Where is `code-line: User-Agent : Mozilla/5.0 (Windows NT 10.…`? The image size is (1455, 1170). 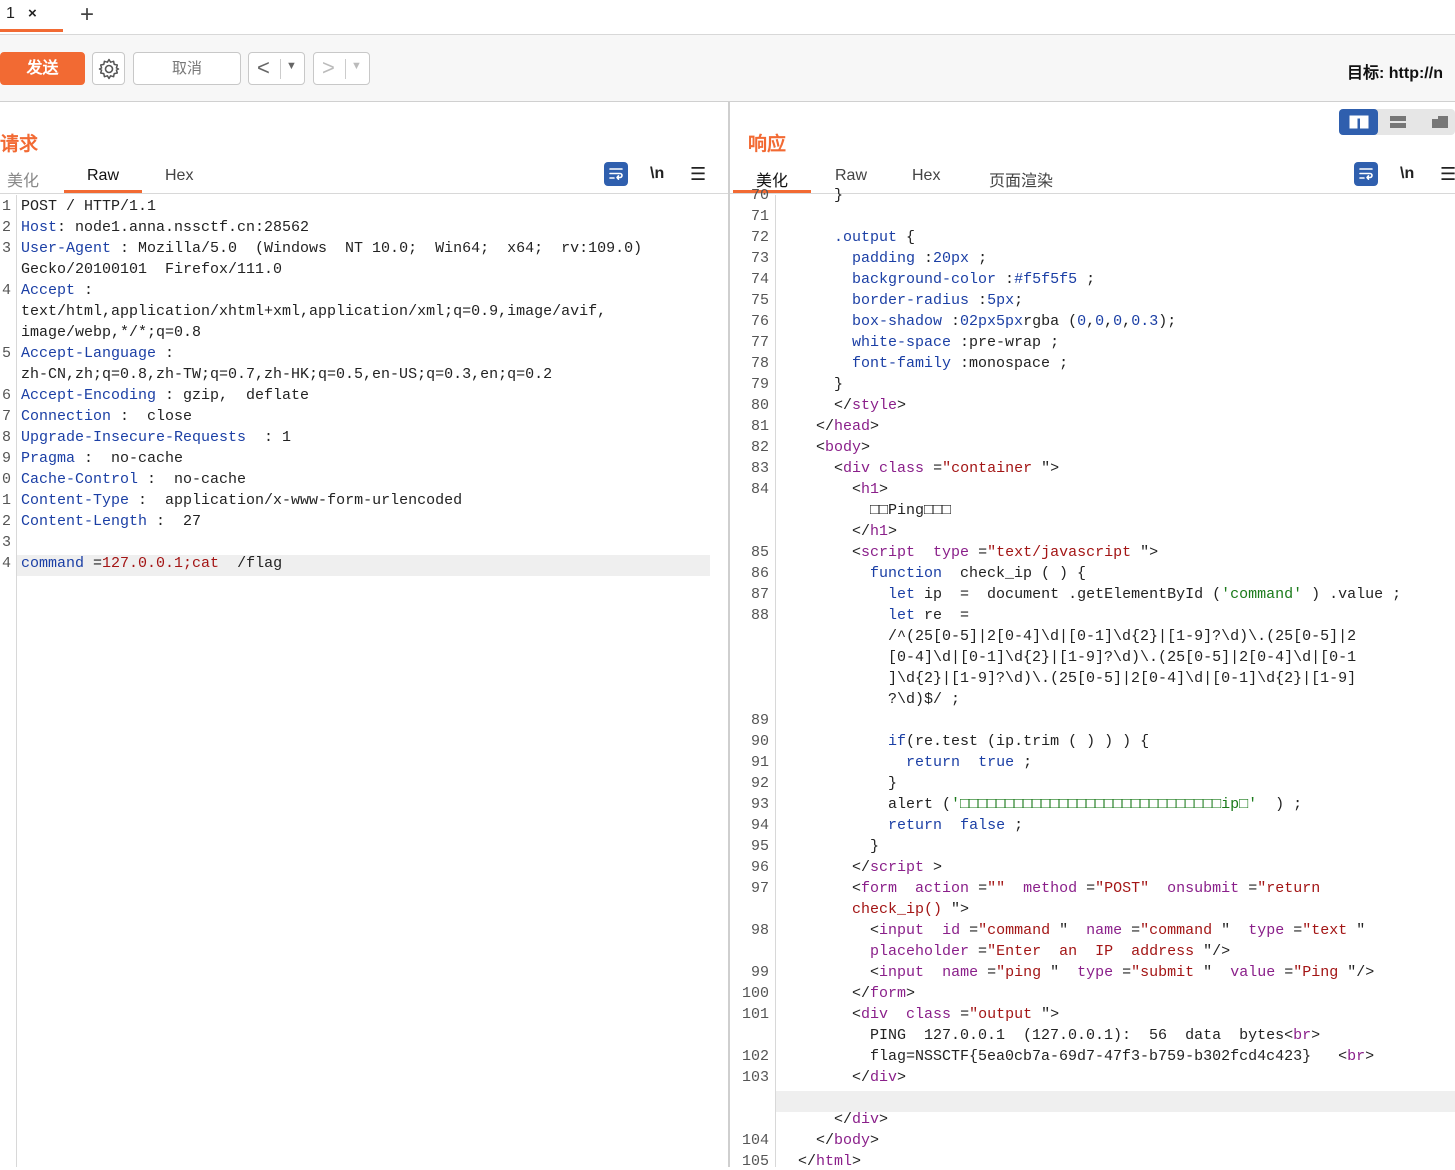
code-line: User-Agent : Mozilla/5.0 (Windows NT 10.… is located at coordinates (331, 248).